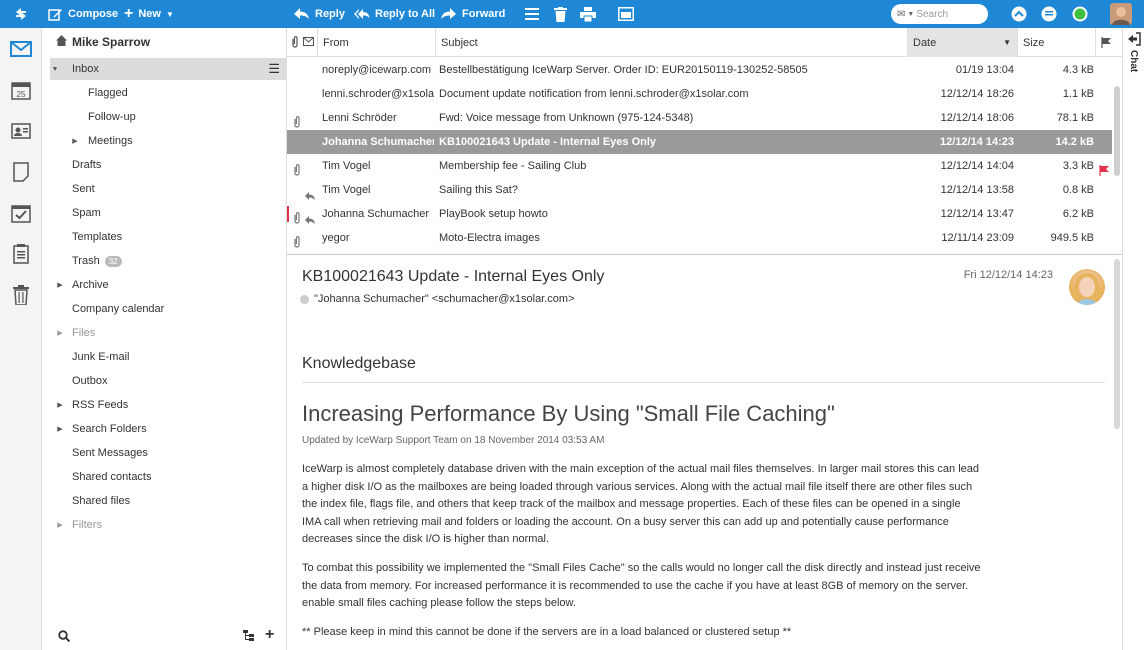  Describe the element at coordinates (269, 635) in the screenshot. I see `add-folder-icon: +` at that location.